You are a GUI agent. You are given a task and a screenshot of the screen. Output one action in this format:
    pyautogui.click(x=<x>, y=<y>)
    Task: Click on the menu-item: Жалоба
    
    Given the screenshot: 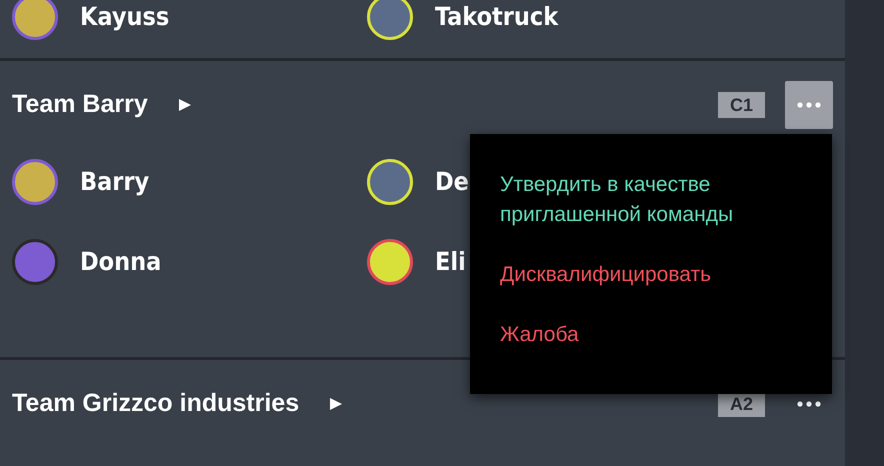 What is the action you would take?
    pyautogui.click(x=651, y=335)
    